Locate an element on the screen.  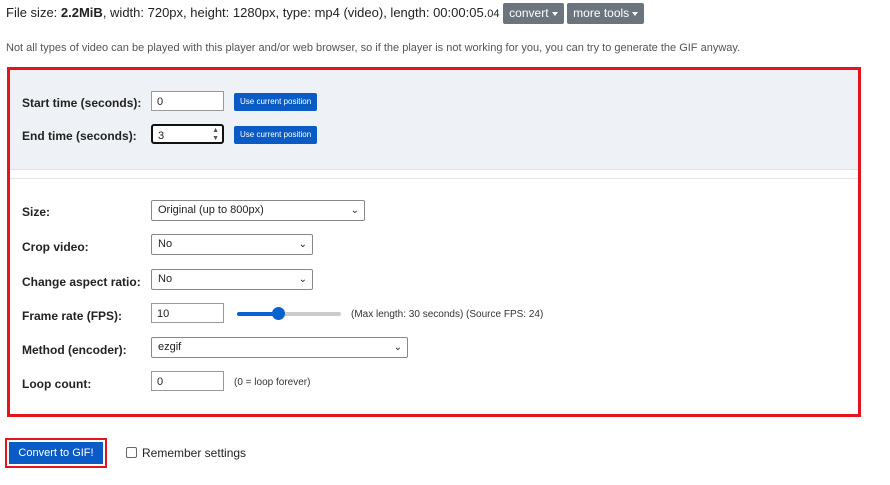
start-time-label: Start time (seconds): is located at coordinates (82, 103).